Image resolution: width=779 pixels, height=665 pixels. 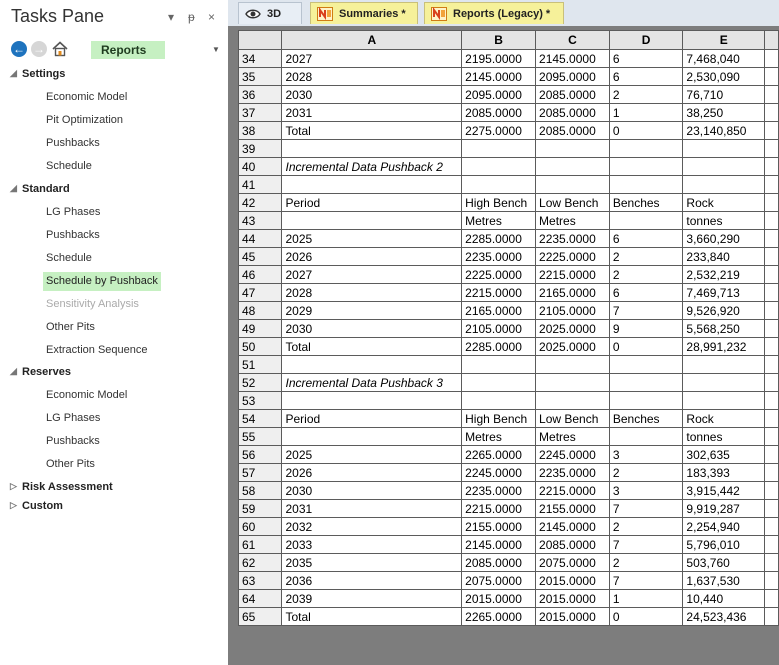 I want to click on grid-cell: 2145.0000, so click(x=572, y=526).